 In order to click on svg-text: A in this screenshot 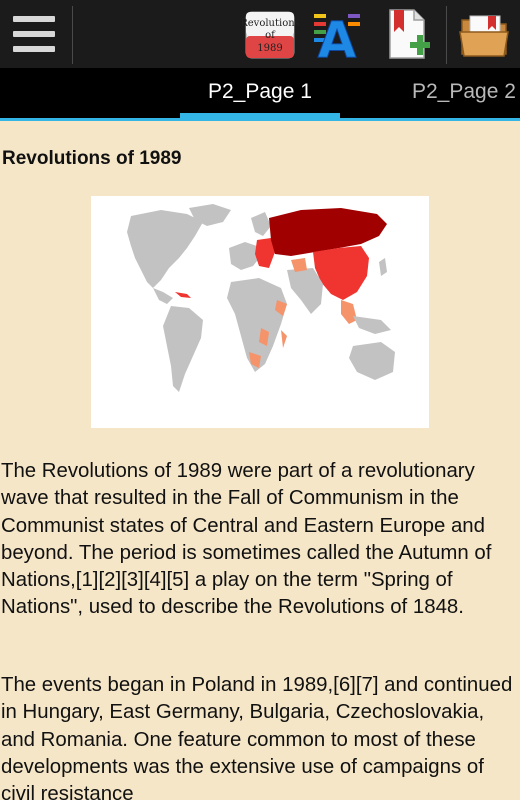, I will do `click(337, 36)`.